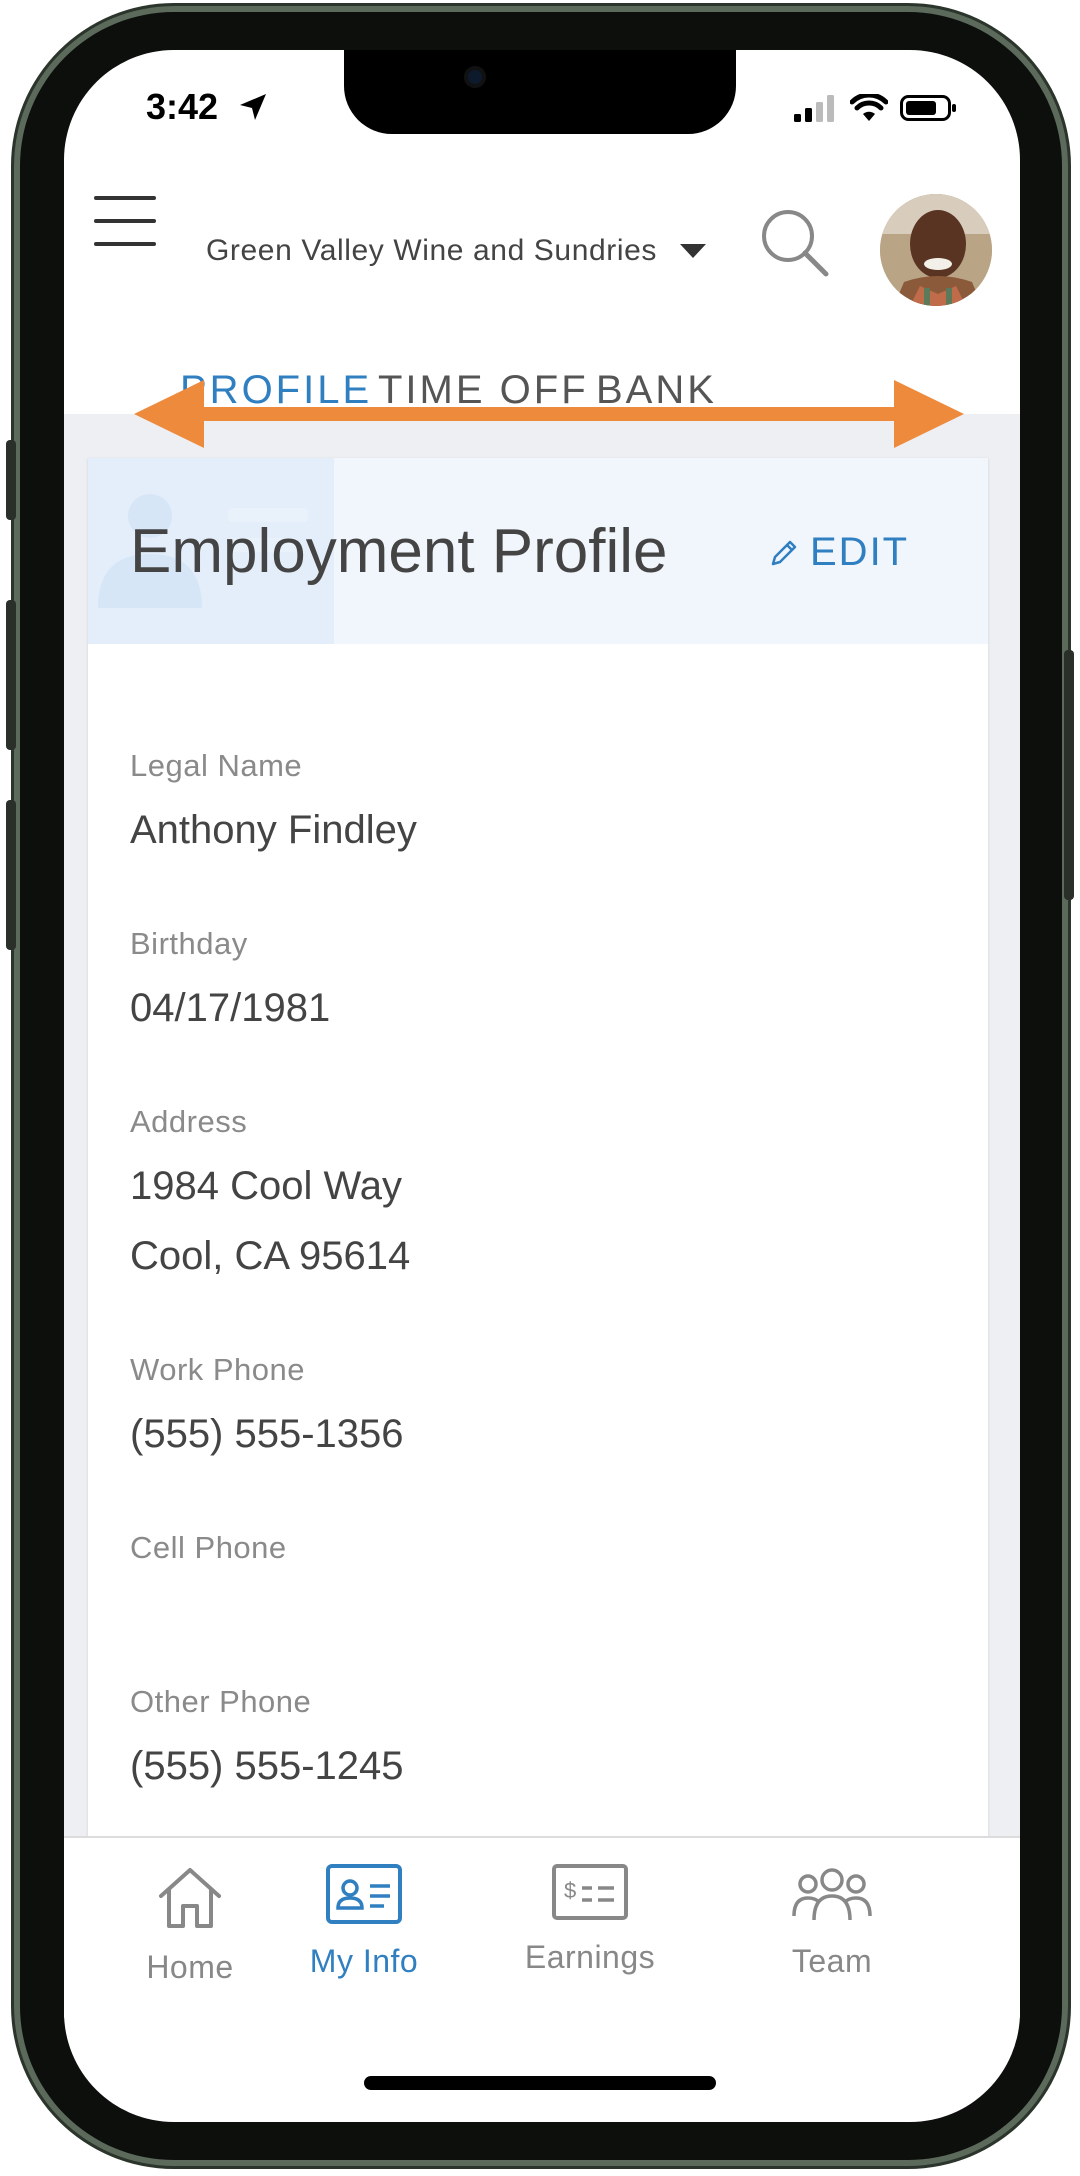  What do you see at coordinates (221, 1701) in the screenshot?
I see `other-phone-label: Other Phone` at bounding box center [221, 1701].